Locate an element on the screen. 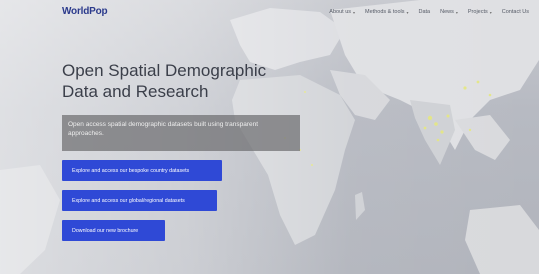 Image resolution: width=539 pixels, height=274 pixels. nav-item-label: Methods & tools is located at coordinates (385, 12).